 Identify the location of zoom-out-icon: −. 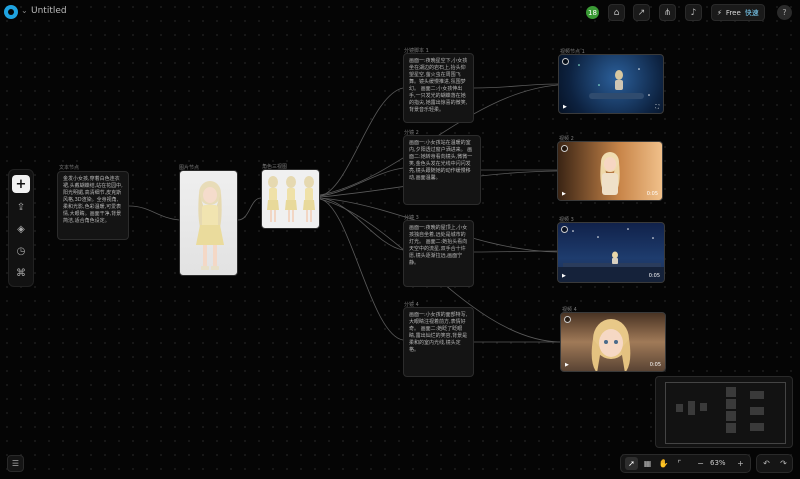
(700, 463).